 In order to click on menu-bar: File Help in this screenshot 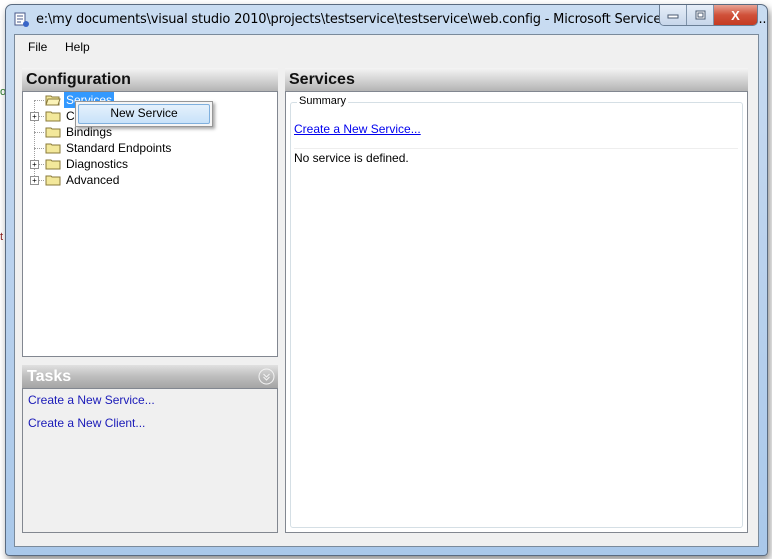, I will do `click(386, 47)`.